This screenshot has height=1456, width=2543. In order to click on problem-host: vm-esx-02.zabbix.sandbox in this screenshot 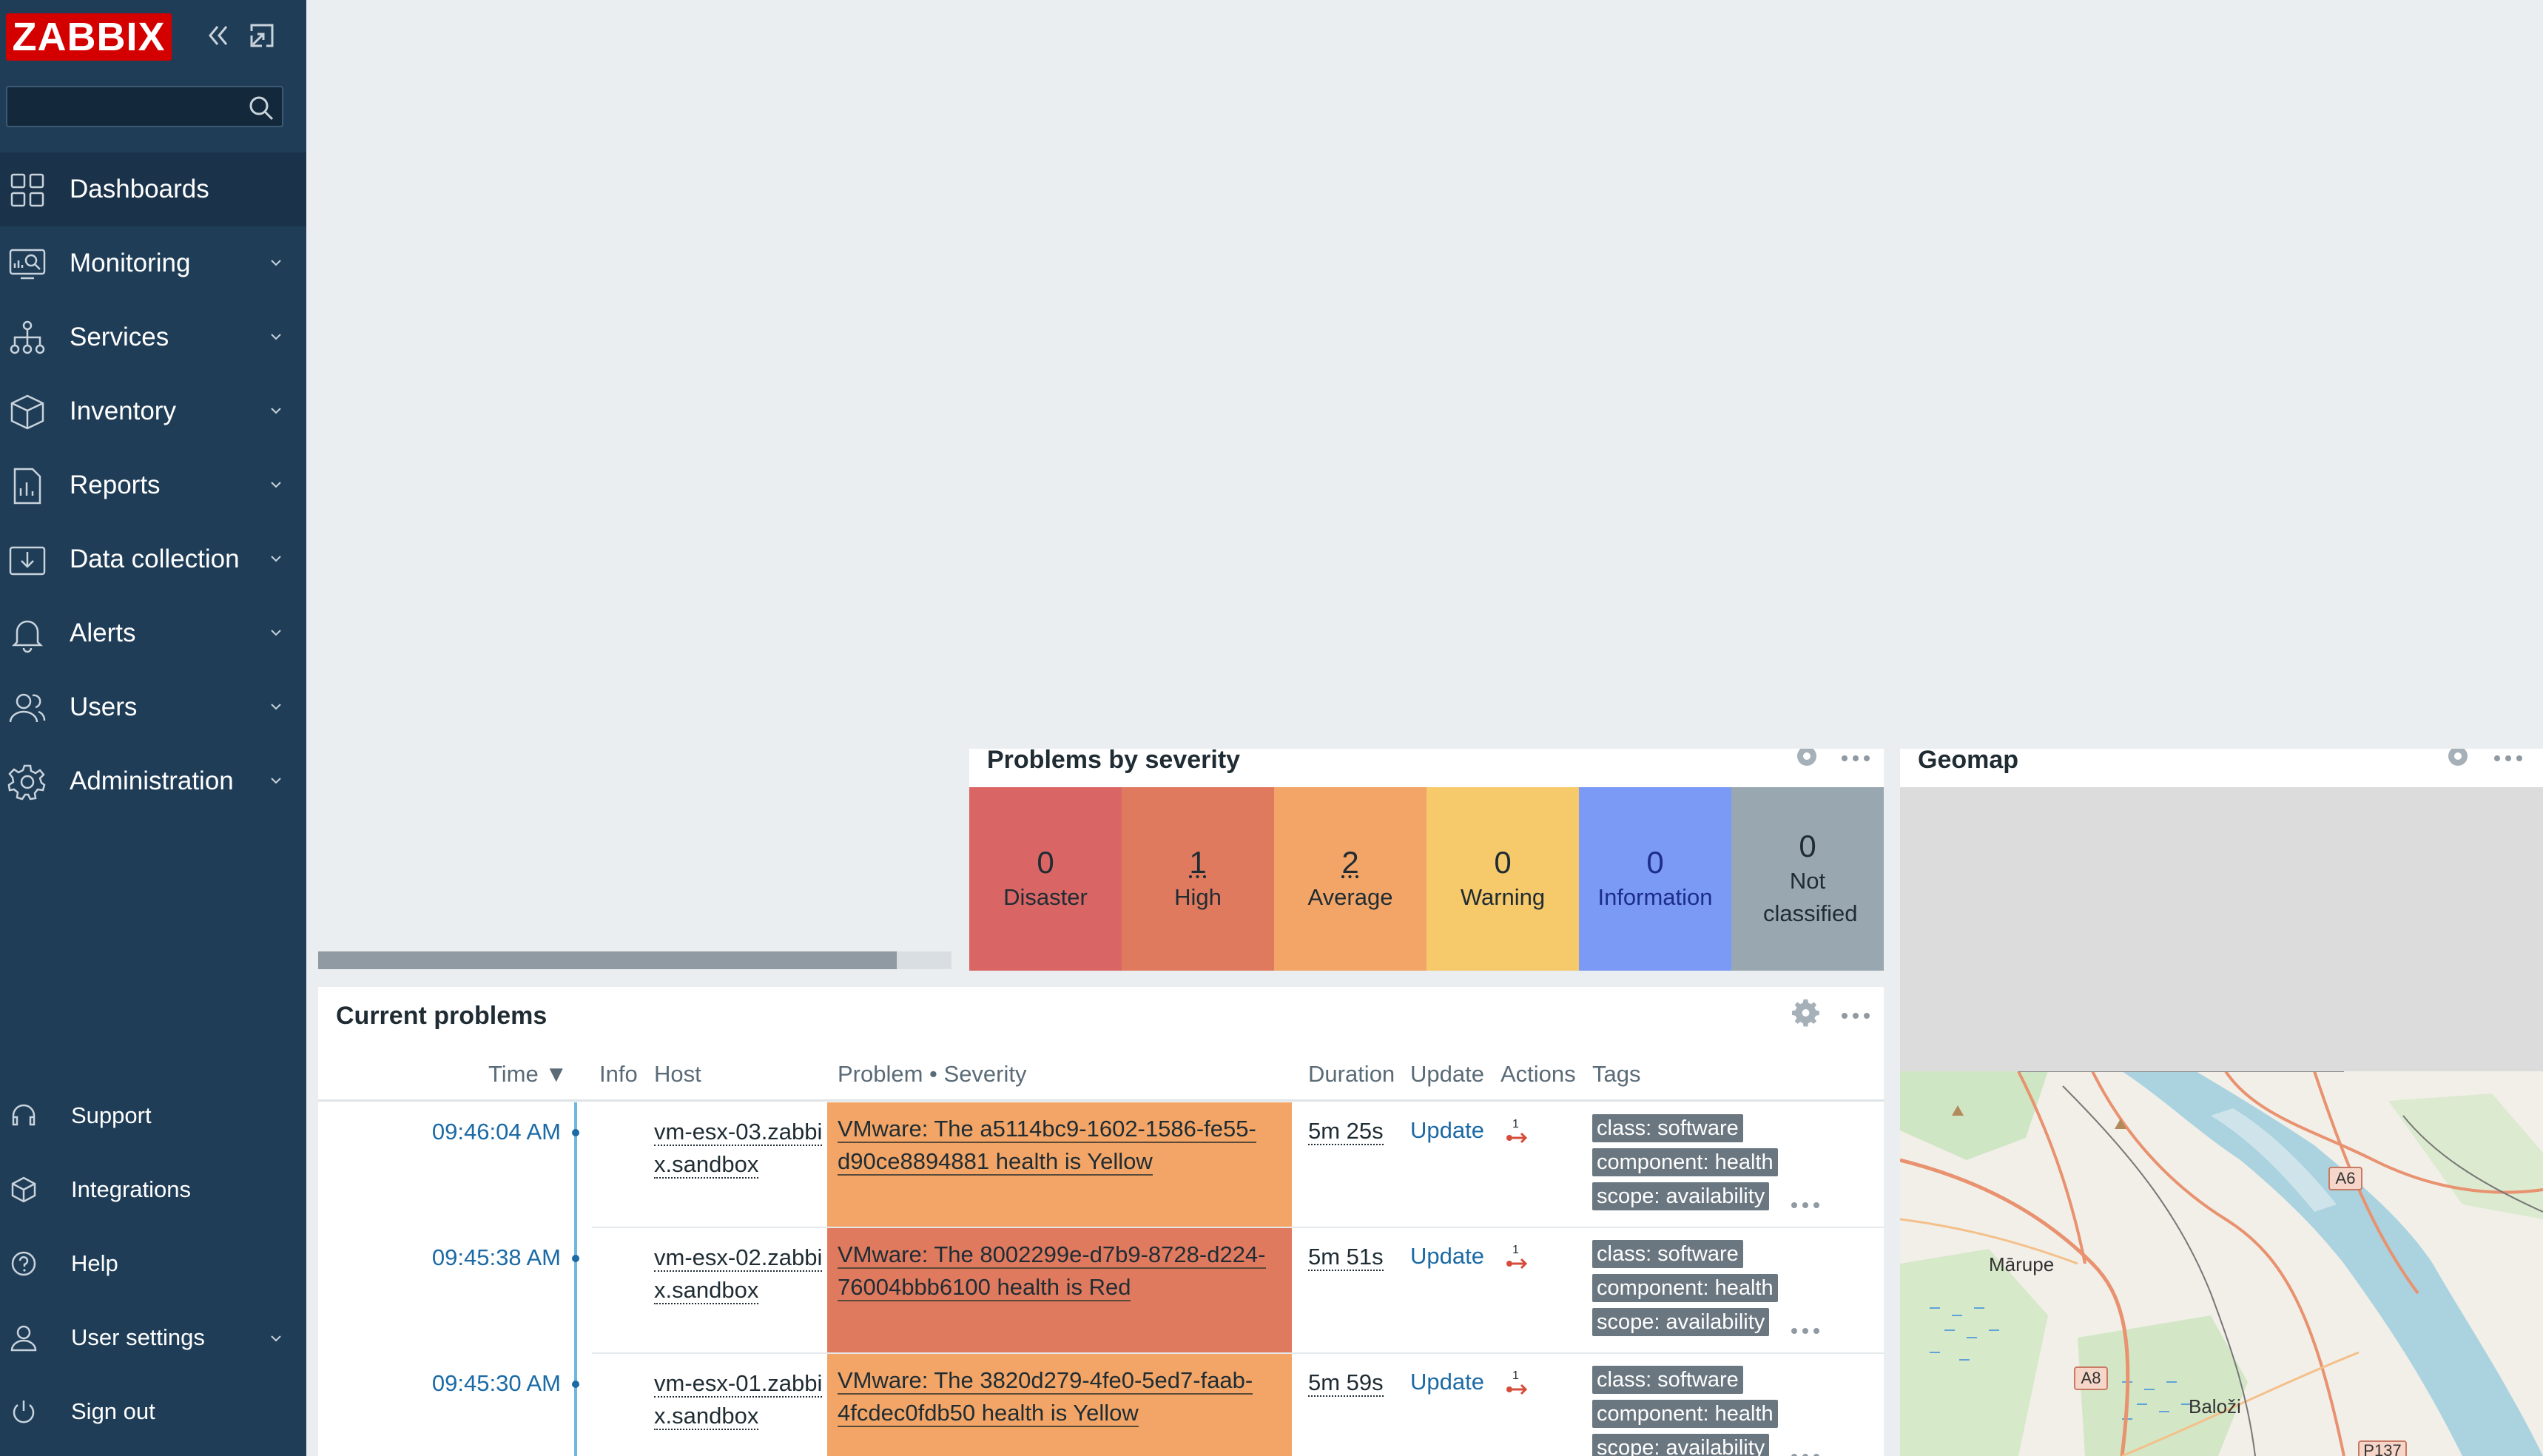, I will do `click(743, 1274)`.